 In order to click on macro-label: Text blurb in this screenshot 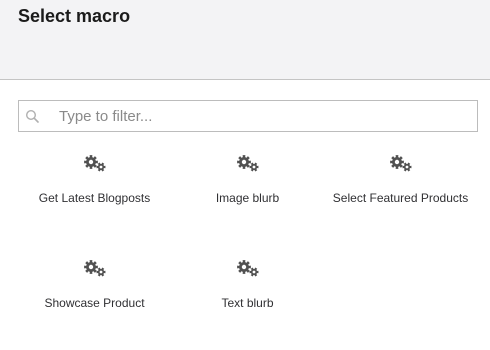, I will do `click(247, 303)`.